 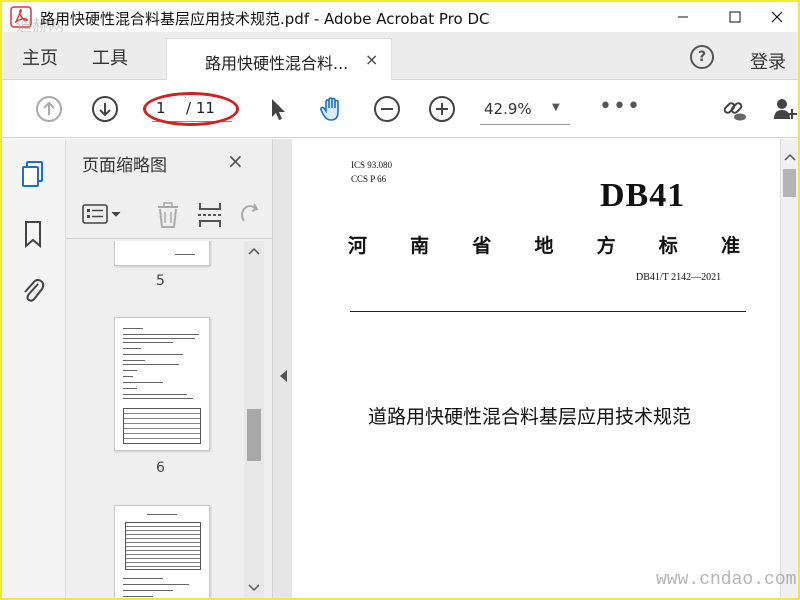 What do you see at coordinates (254, 588) in the screenshot?
I see `scroll-down-icon` at bounding box center [254, 588].